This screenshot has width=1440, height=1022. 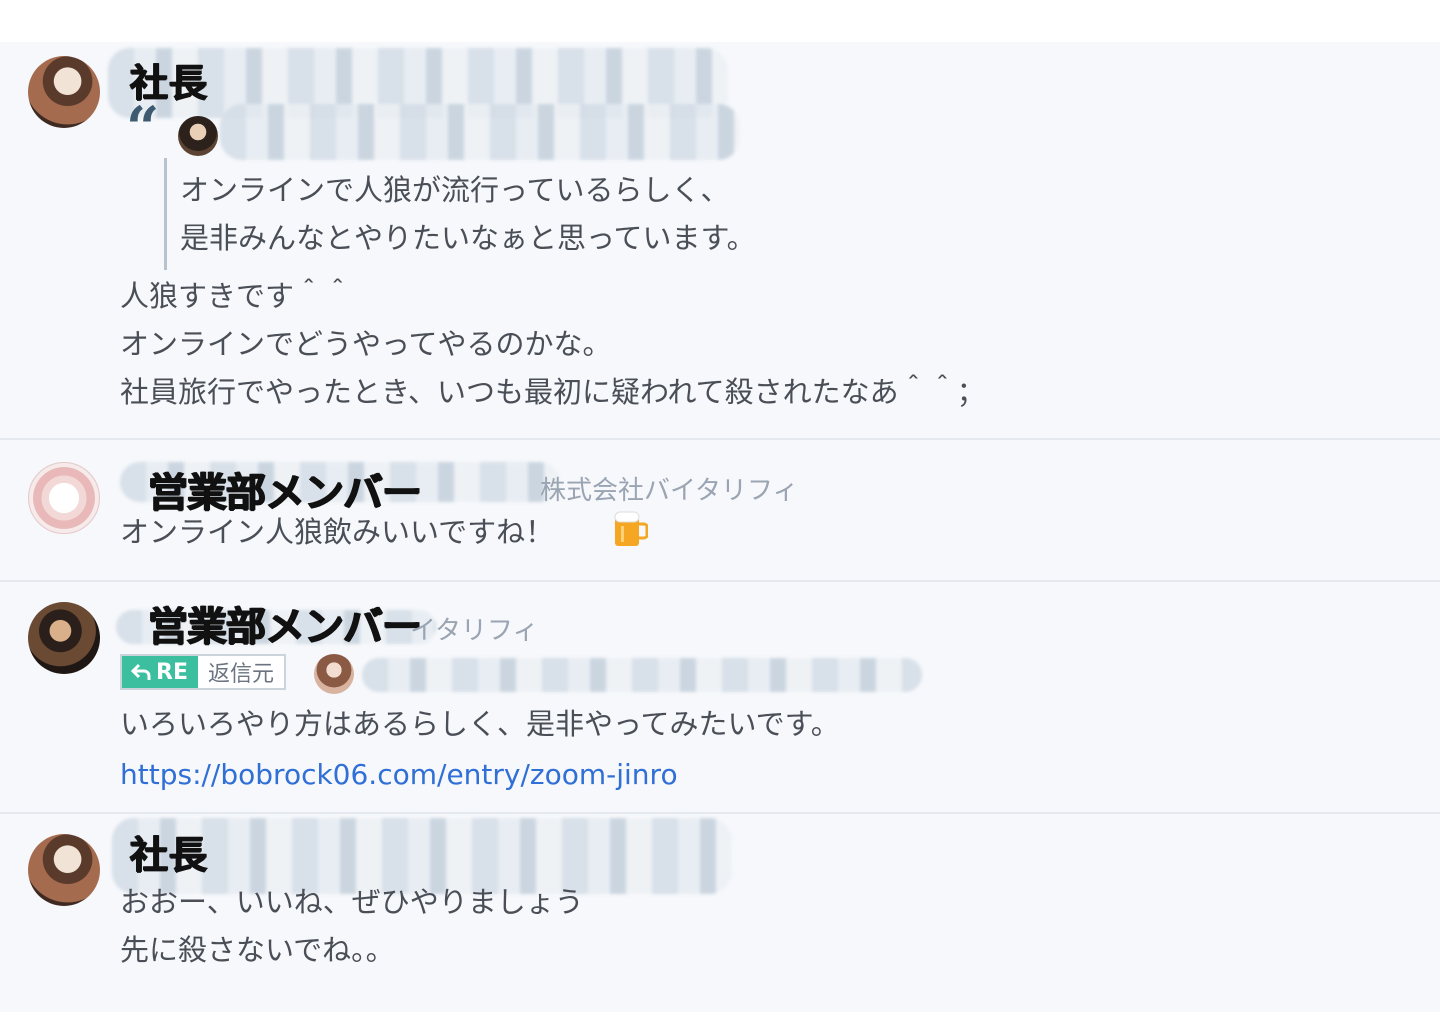 I want to click on author-name: 営業部メンバー, so click(x=285, y=627).